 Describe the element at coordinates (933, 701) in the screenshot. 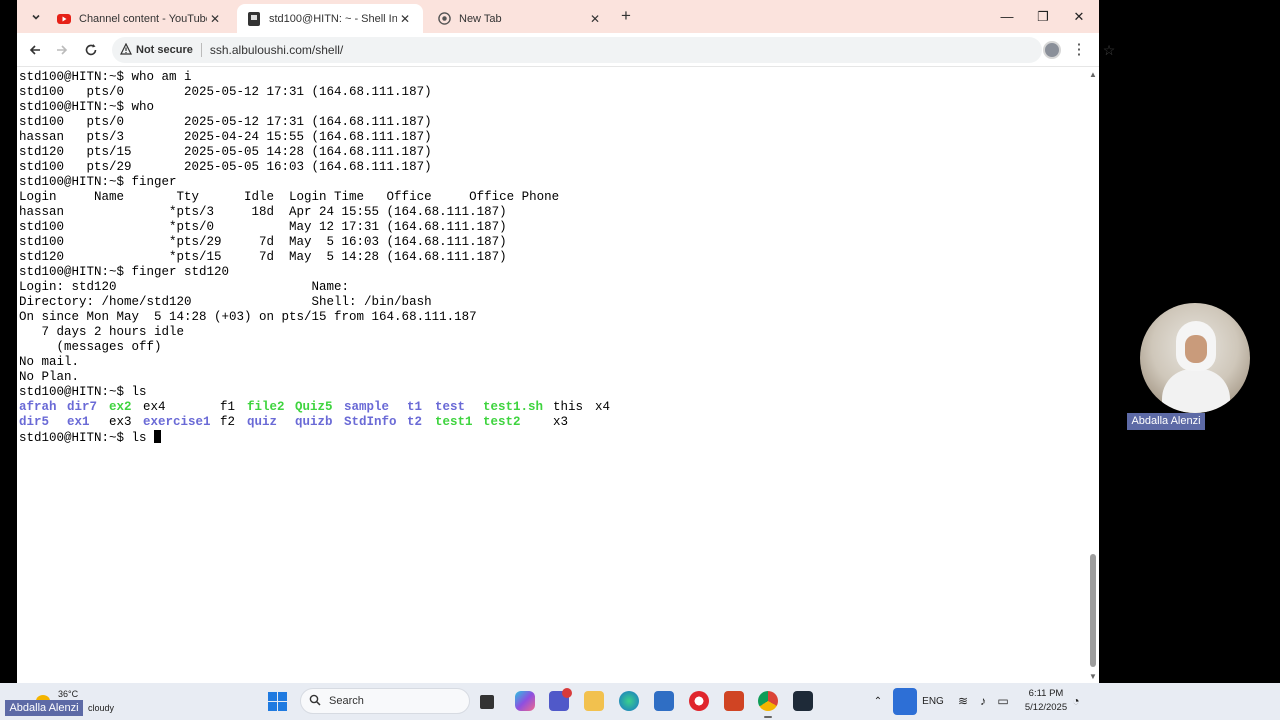

I see `language-indicator: ENG` at that location.